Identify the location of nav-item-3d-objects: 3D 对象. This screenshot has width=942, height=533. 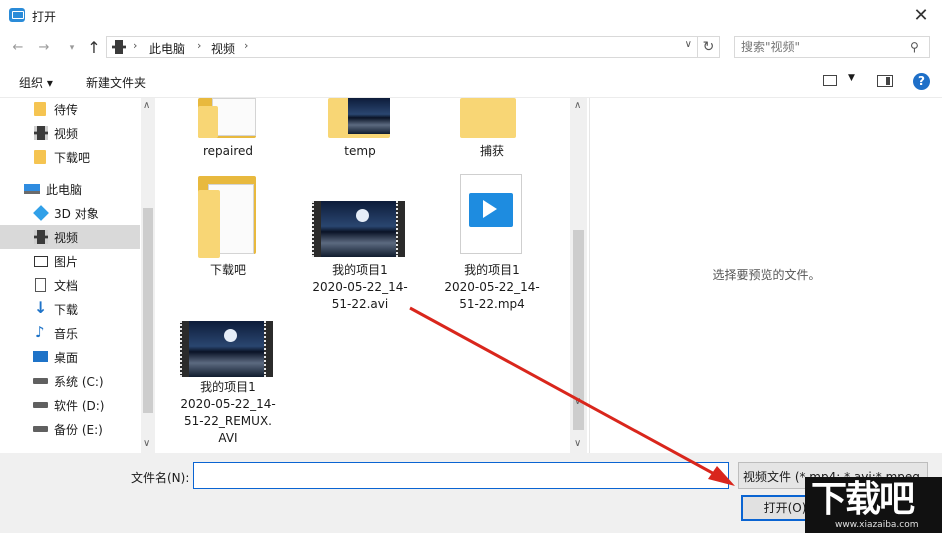
(70, 213).